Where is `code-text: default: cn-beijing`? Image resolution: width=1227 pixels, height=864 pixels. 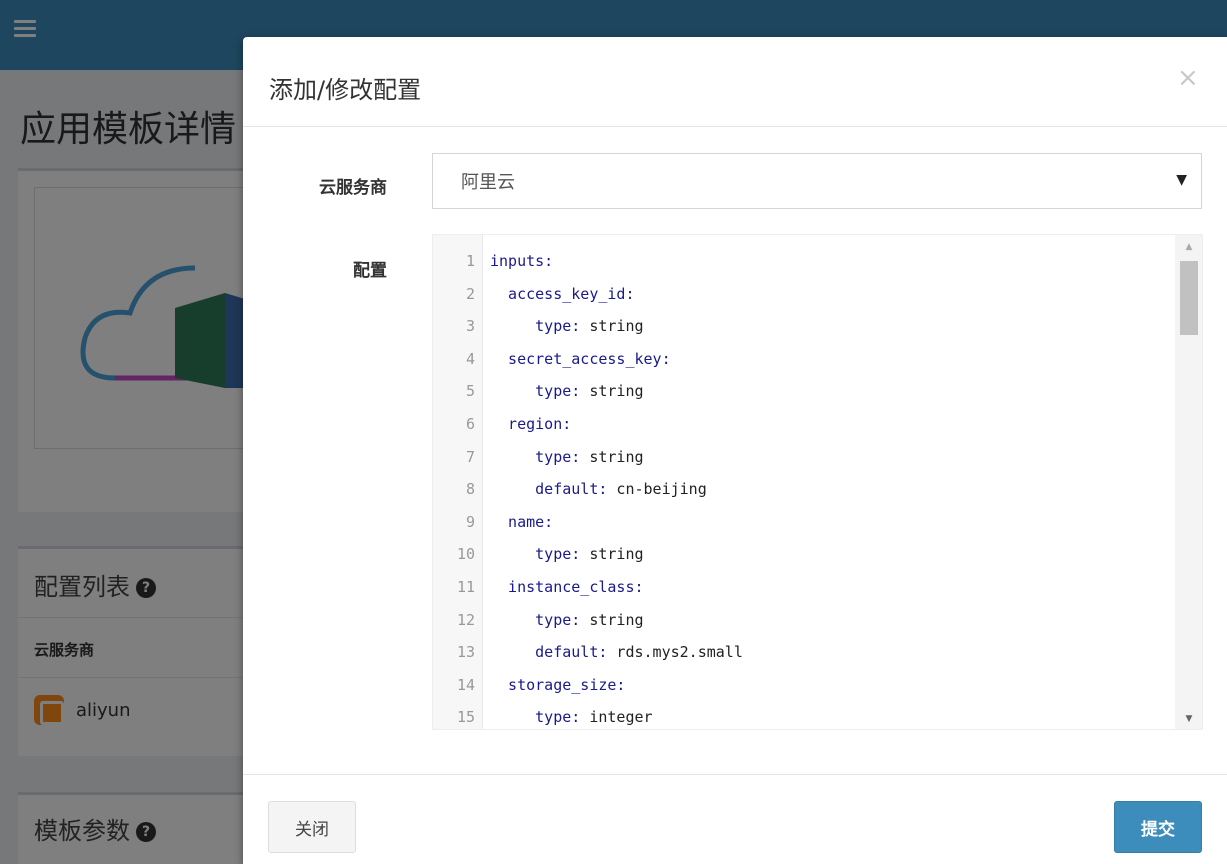 code-text: default: cn-beijing is located at coordinates (598, 489).